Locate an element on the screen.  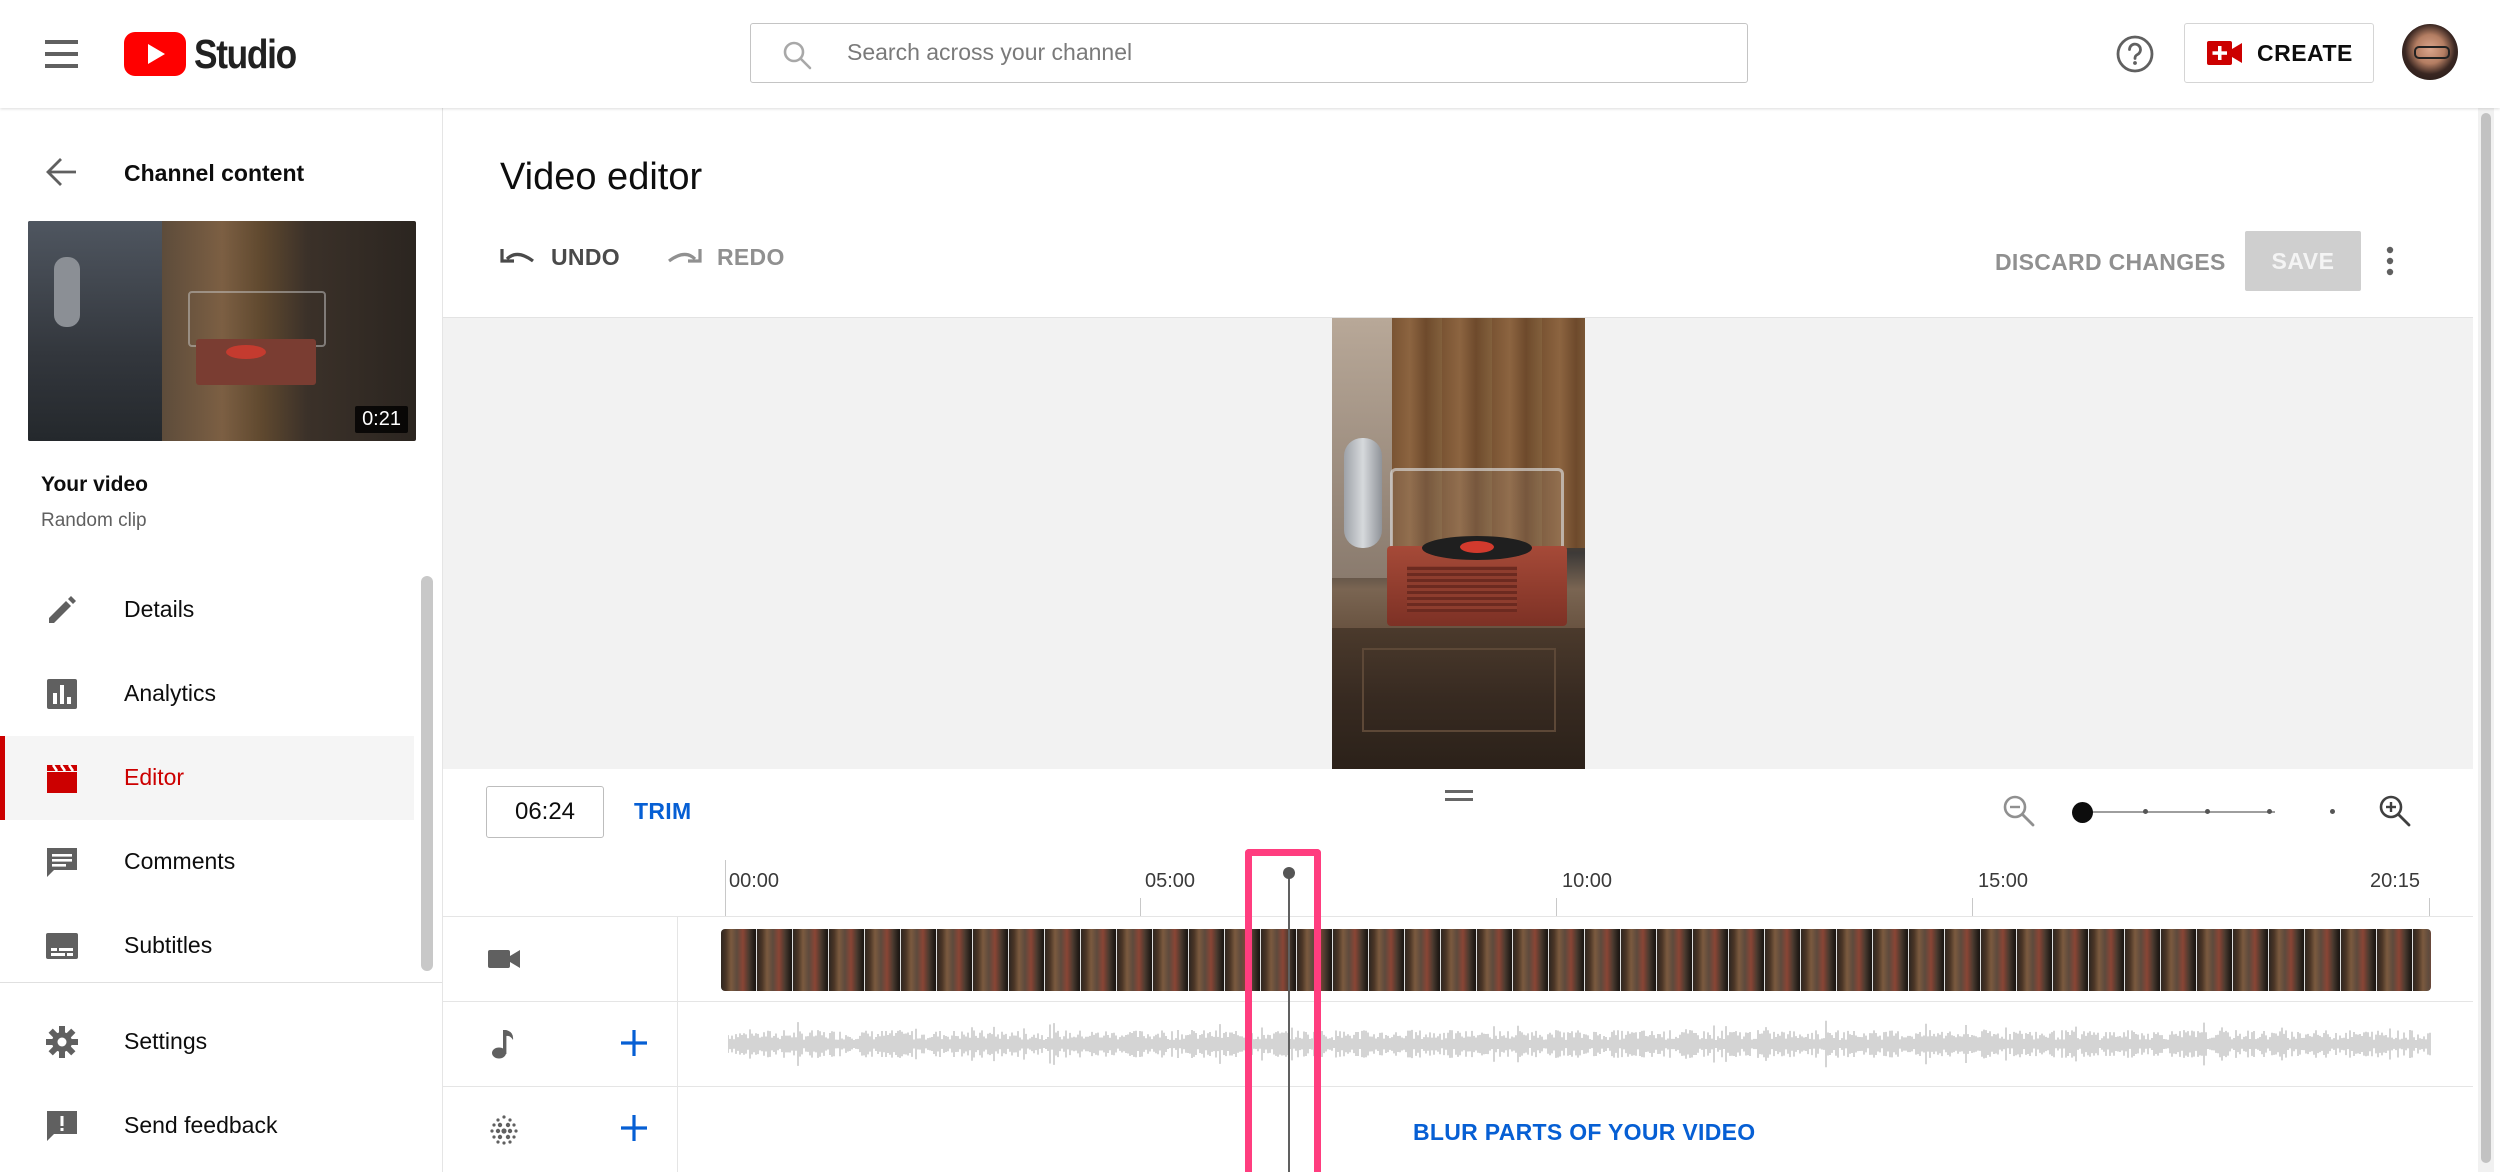
blur-icon is located at coordinates (504, 1130).